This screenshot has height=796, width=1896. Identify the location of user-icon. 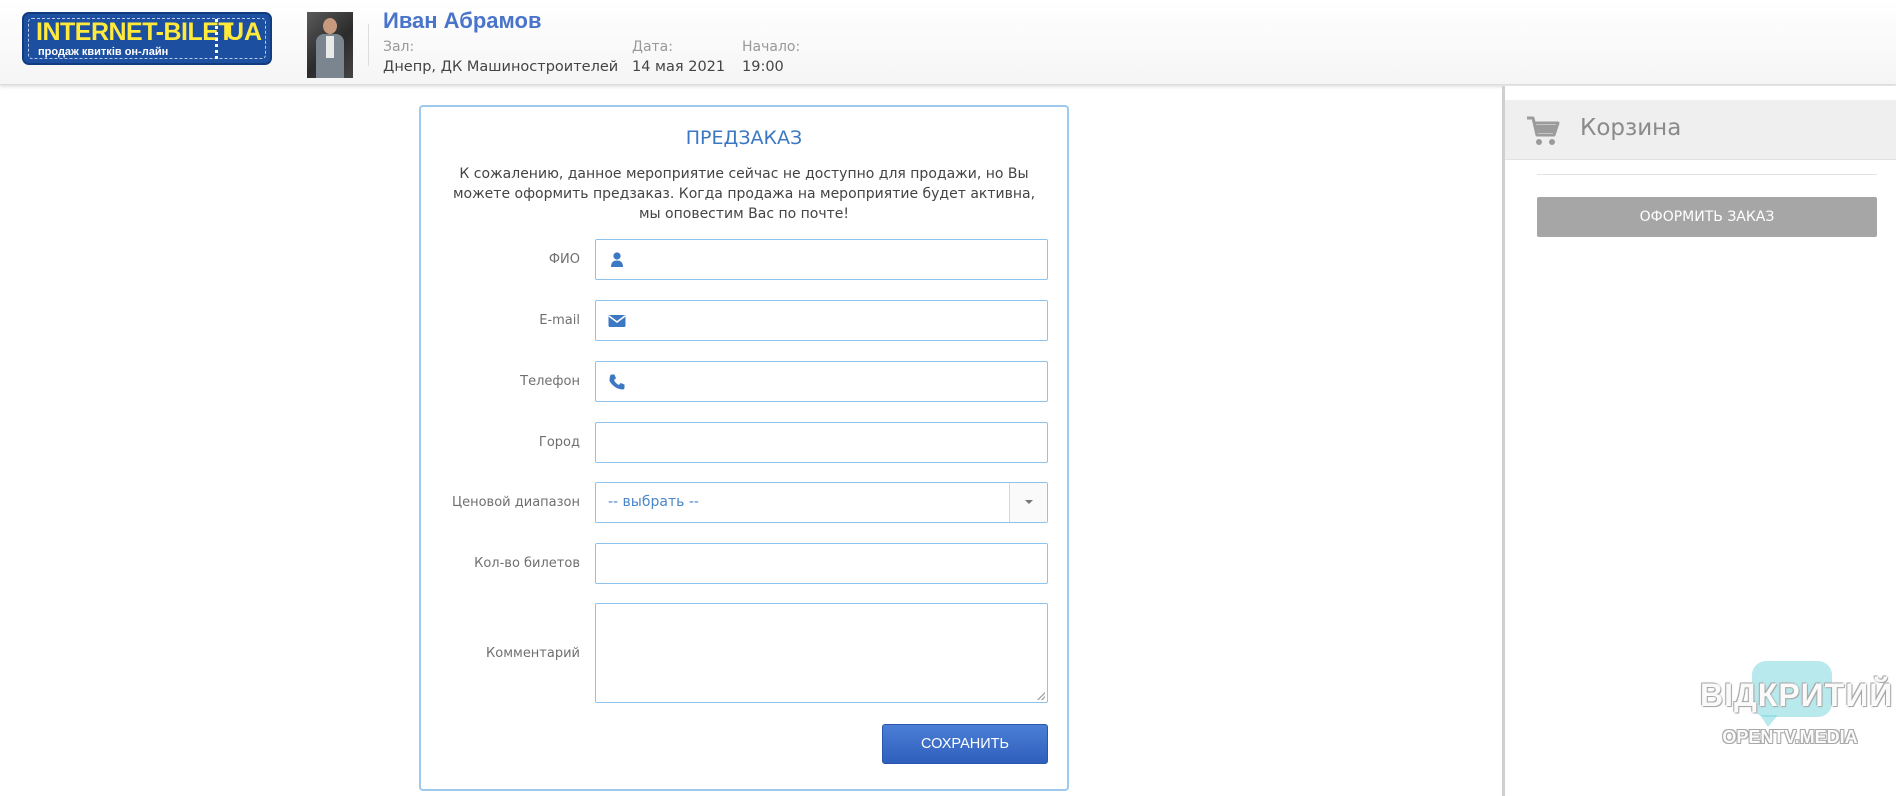
(617, 259).